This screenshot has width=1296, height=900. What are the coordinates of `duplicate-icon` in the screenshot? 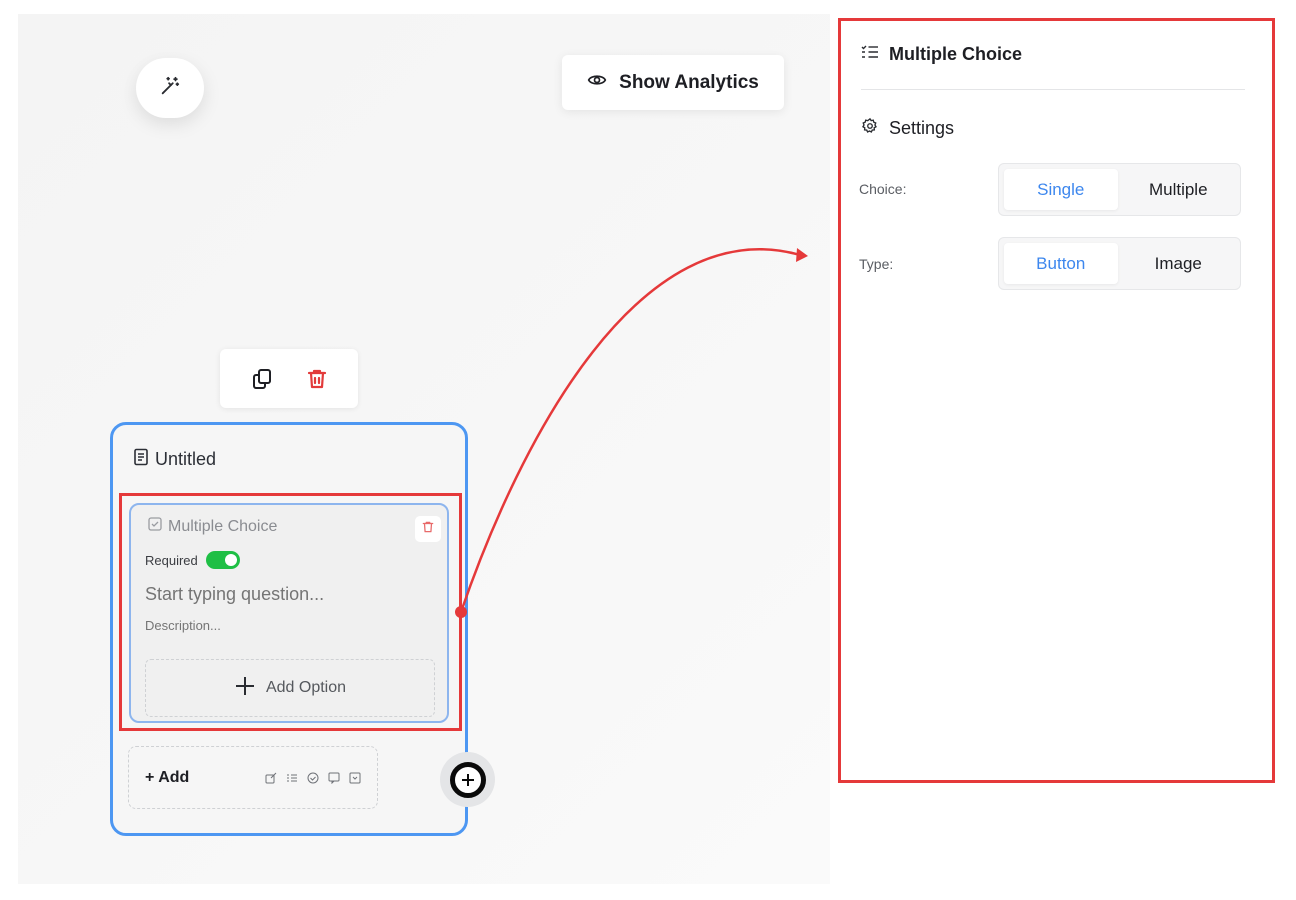 It's located at (262, 379).